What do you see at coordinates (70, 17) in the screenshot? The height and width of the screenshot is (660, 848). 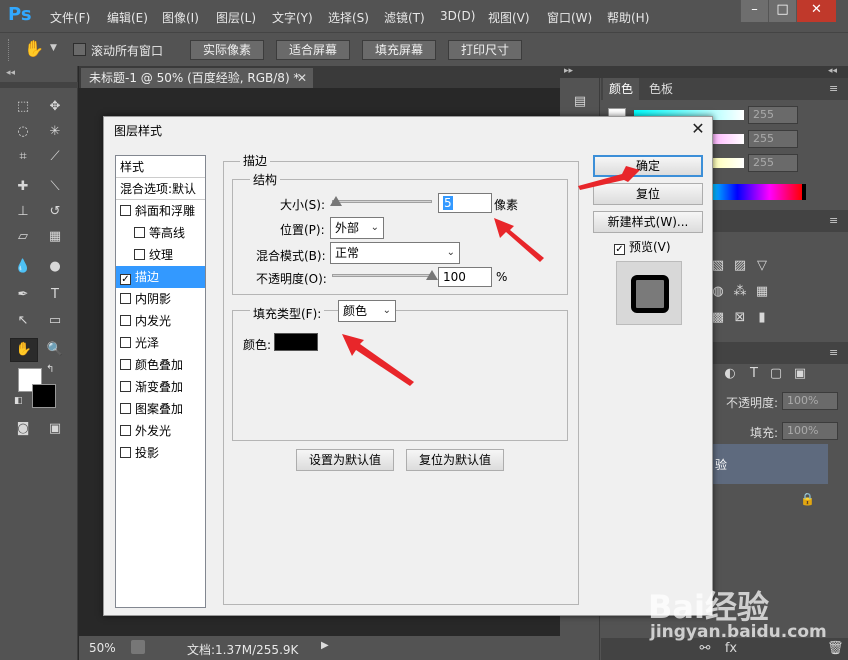 I see `menu-file: 文件(F)` at bounding box center [70, 17].